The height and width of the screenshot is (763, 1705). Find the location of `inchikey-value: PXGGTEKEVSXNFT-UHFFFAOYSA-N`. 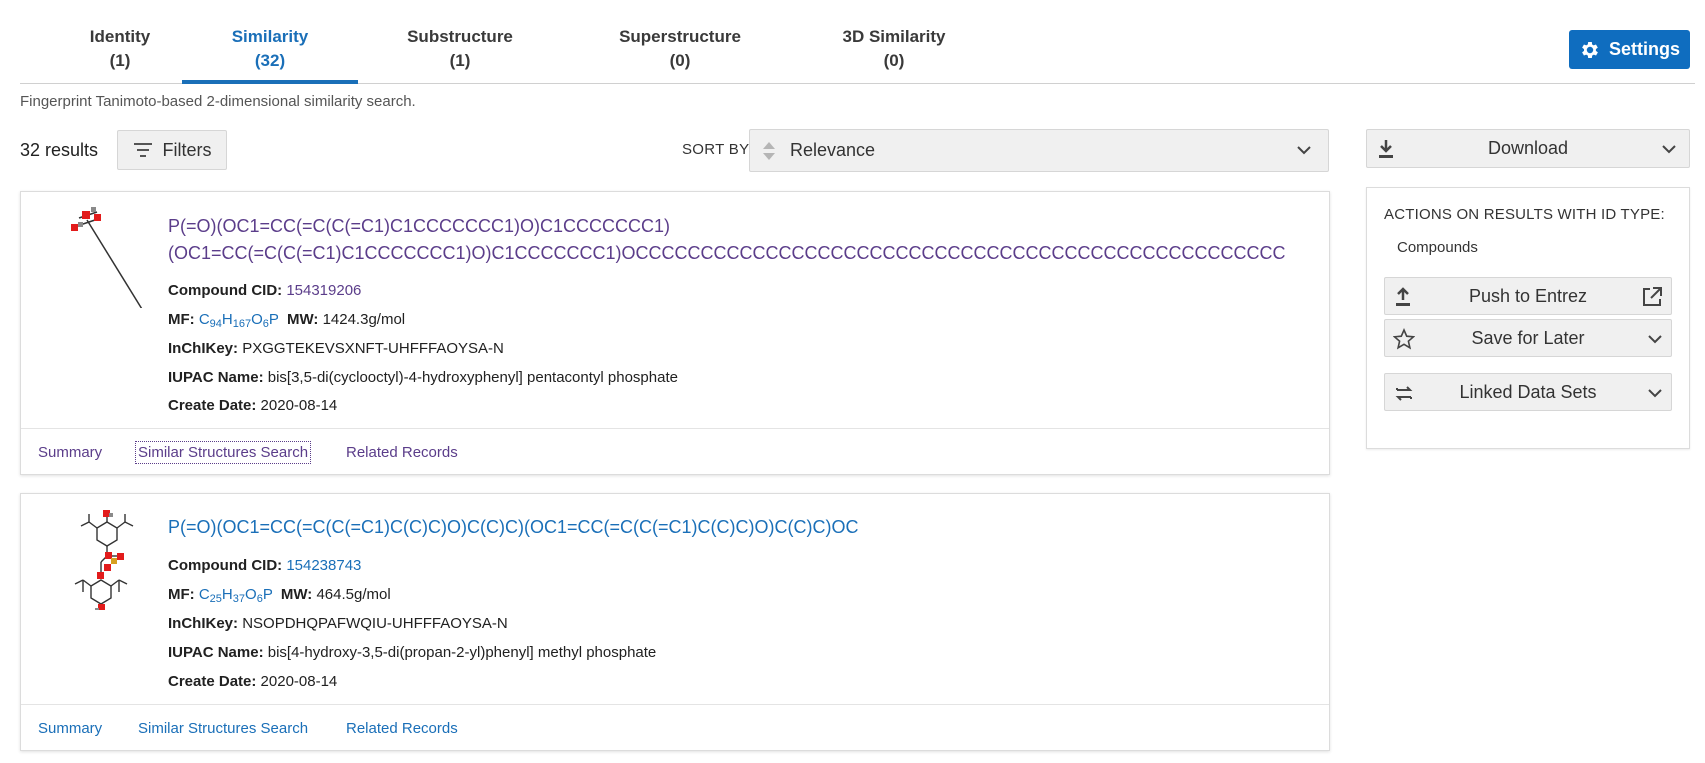

inchikey-value: PXGGTEKEVSXNFT-UHFFFAOYSA-N is located at coordinates (373, 348).